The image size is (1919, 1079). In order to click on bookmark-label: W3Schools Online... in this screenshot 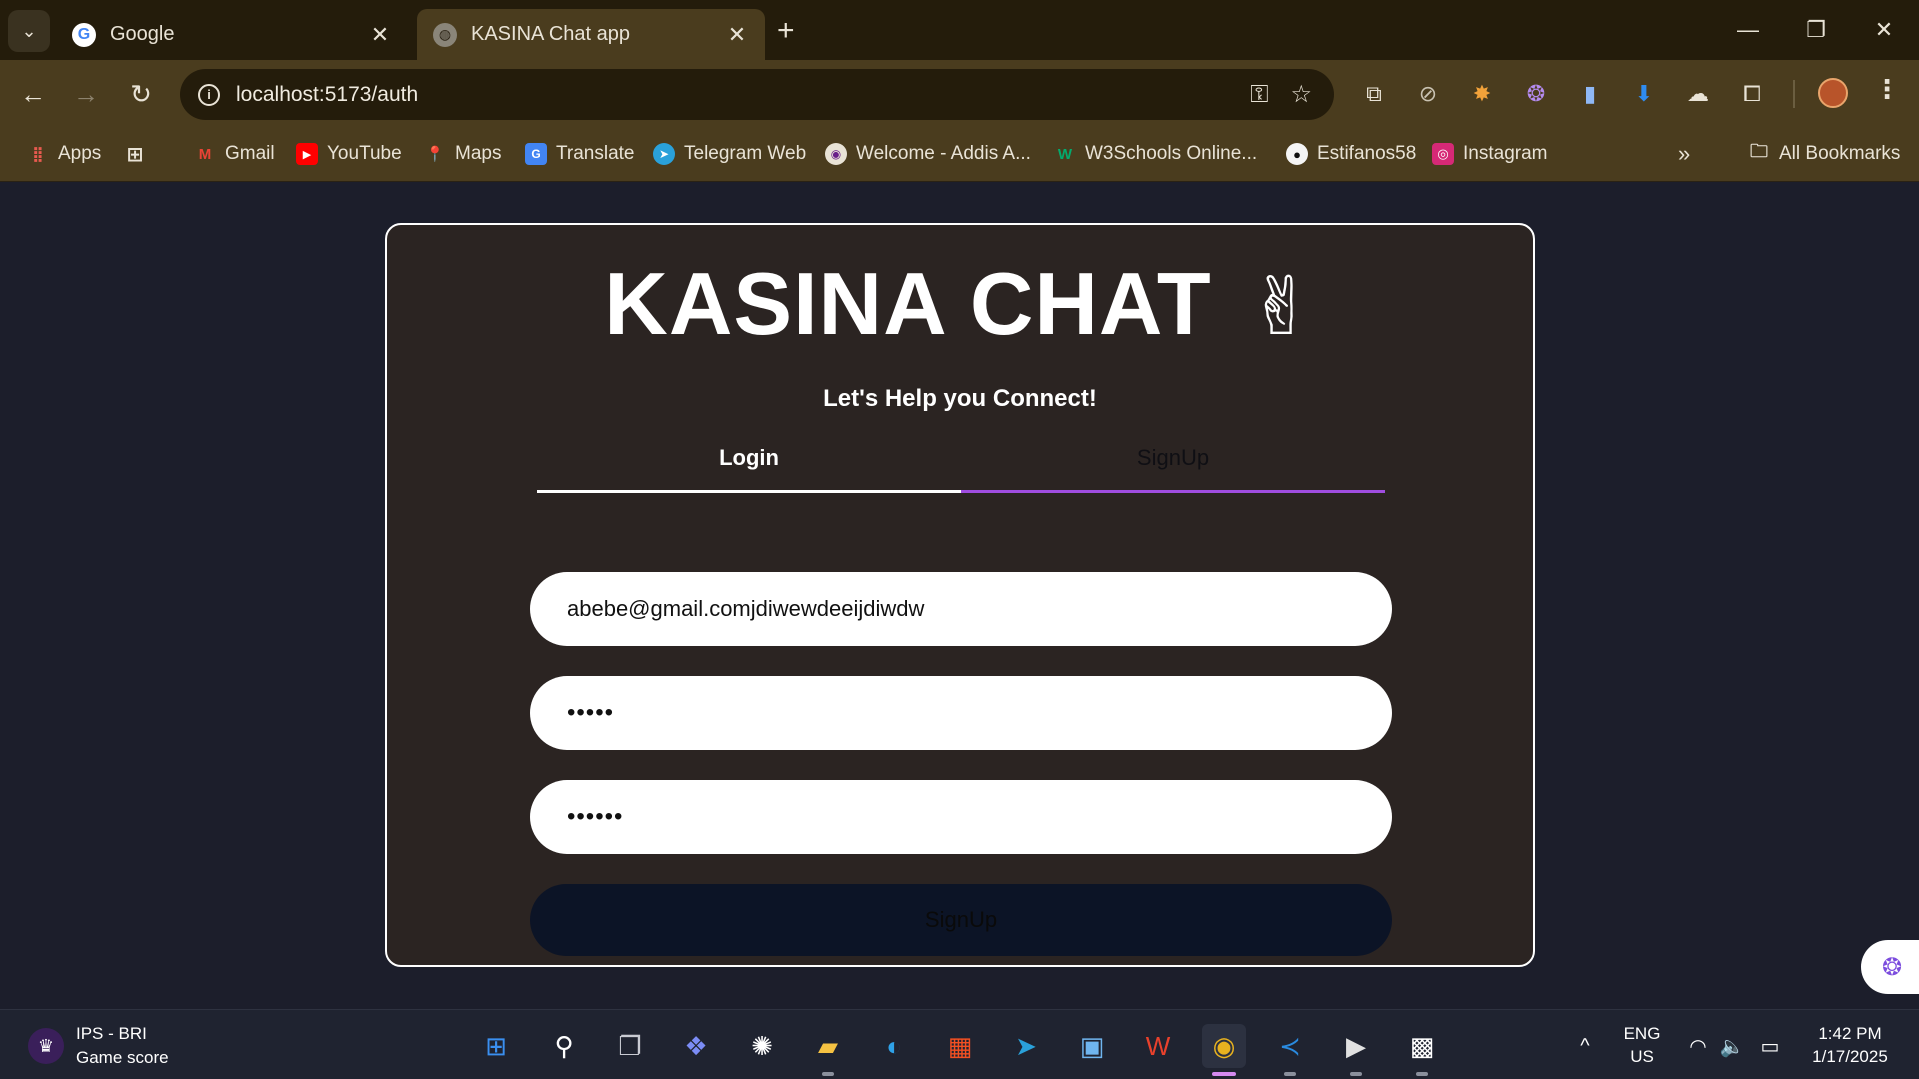, I will do `click(1171, 153)`.